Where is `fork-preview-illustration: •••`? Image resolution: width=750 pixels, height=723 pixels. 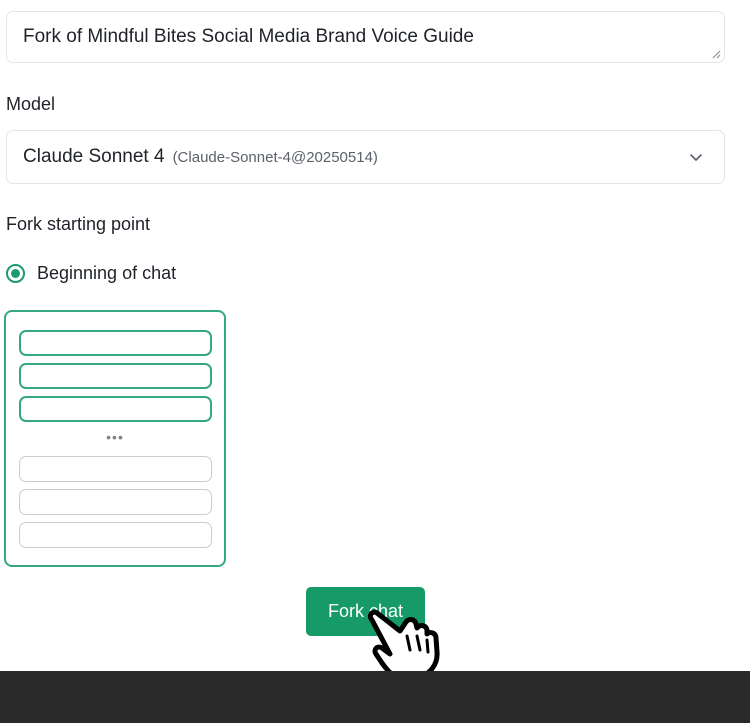 fork-preview-illustration: ••• is located at coordinates (115, 438).